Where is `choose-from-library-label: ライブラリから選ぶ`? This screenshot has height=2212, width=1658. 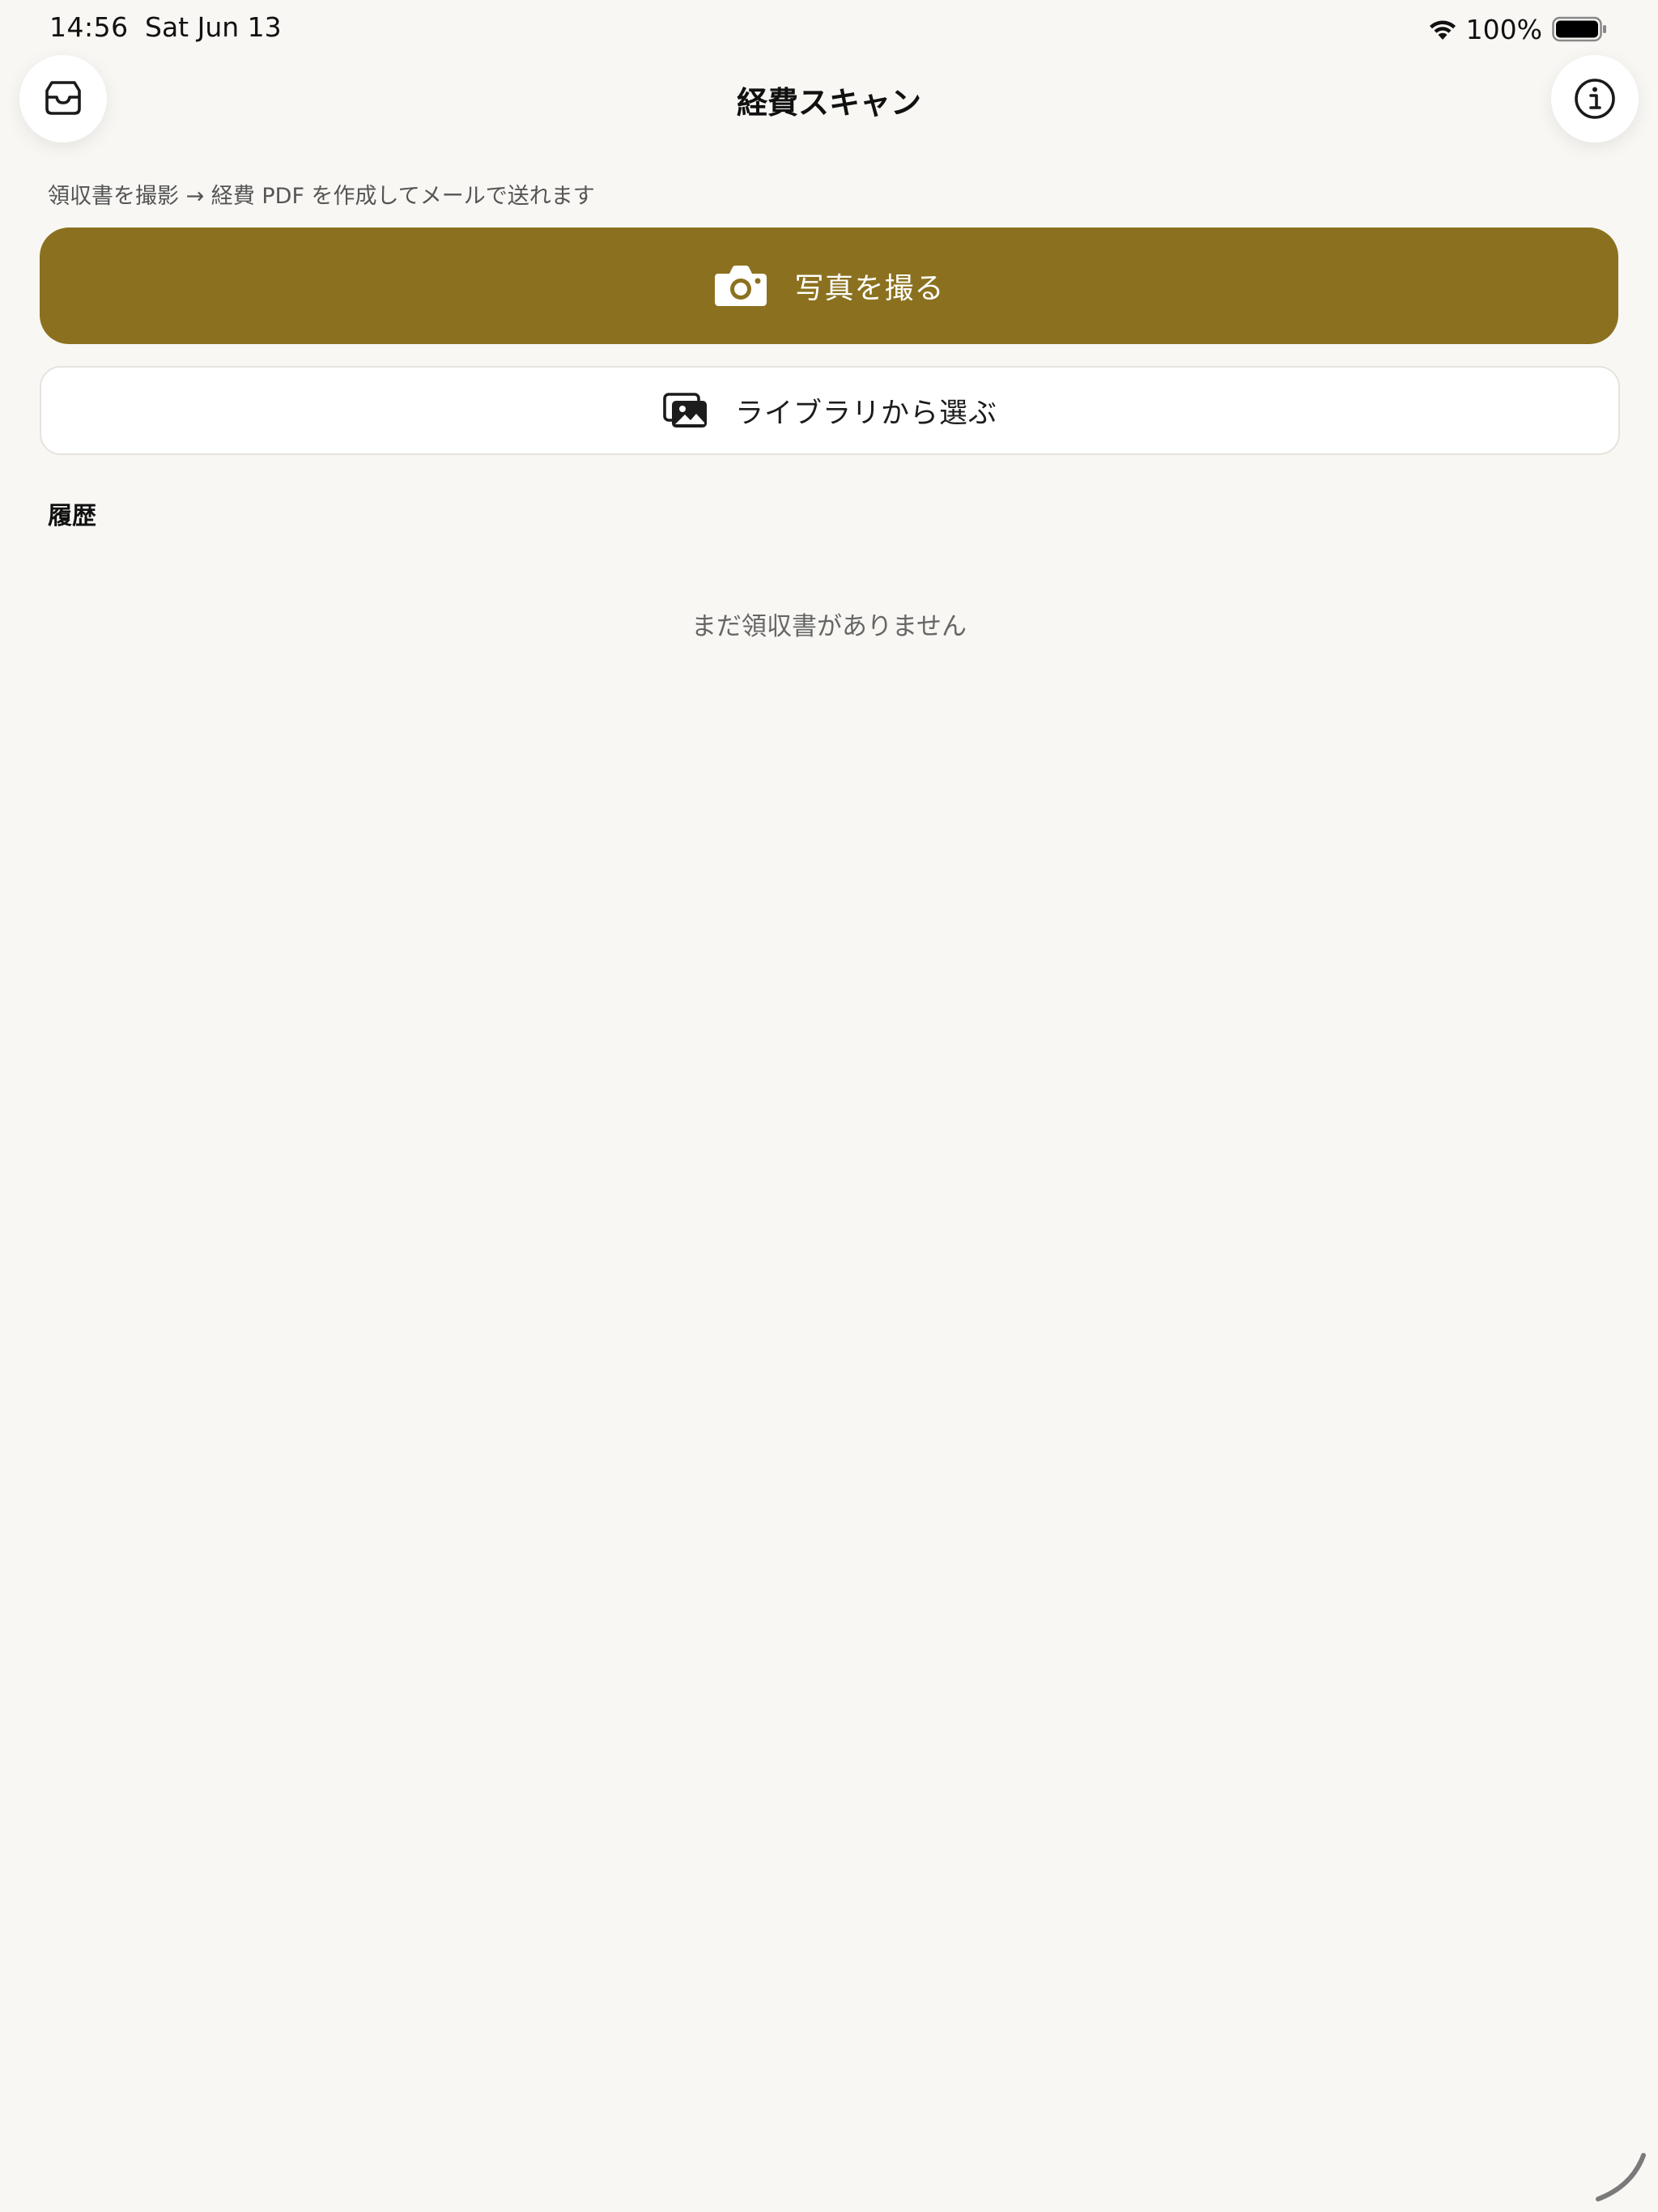
choose-from-library-label: ライブラリから選ぶ is located at coordinates (865, 414).